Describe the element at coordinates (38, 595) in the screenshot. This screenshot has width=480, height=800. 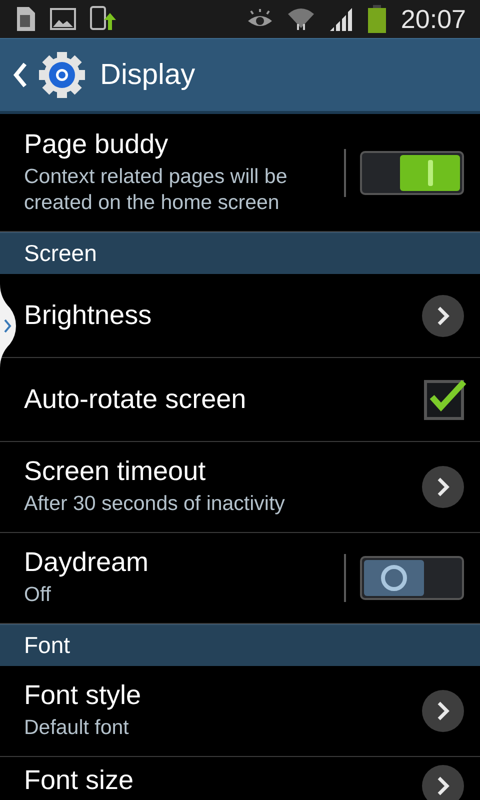
I see `setting-summary: Off` at that location.